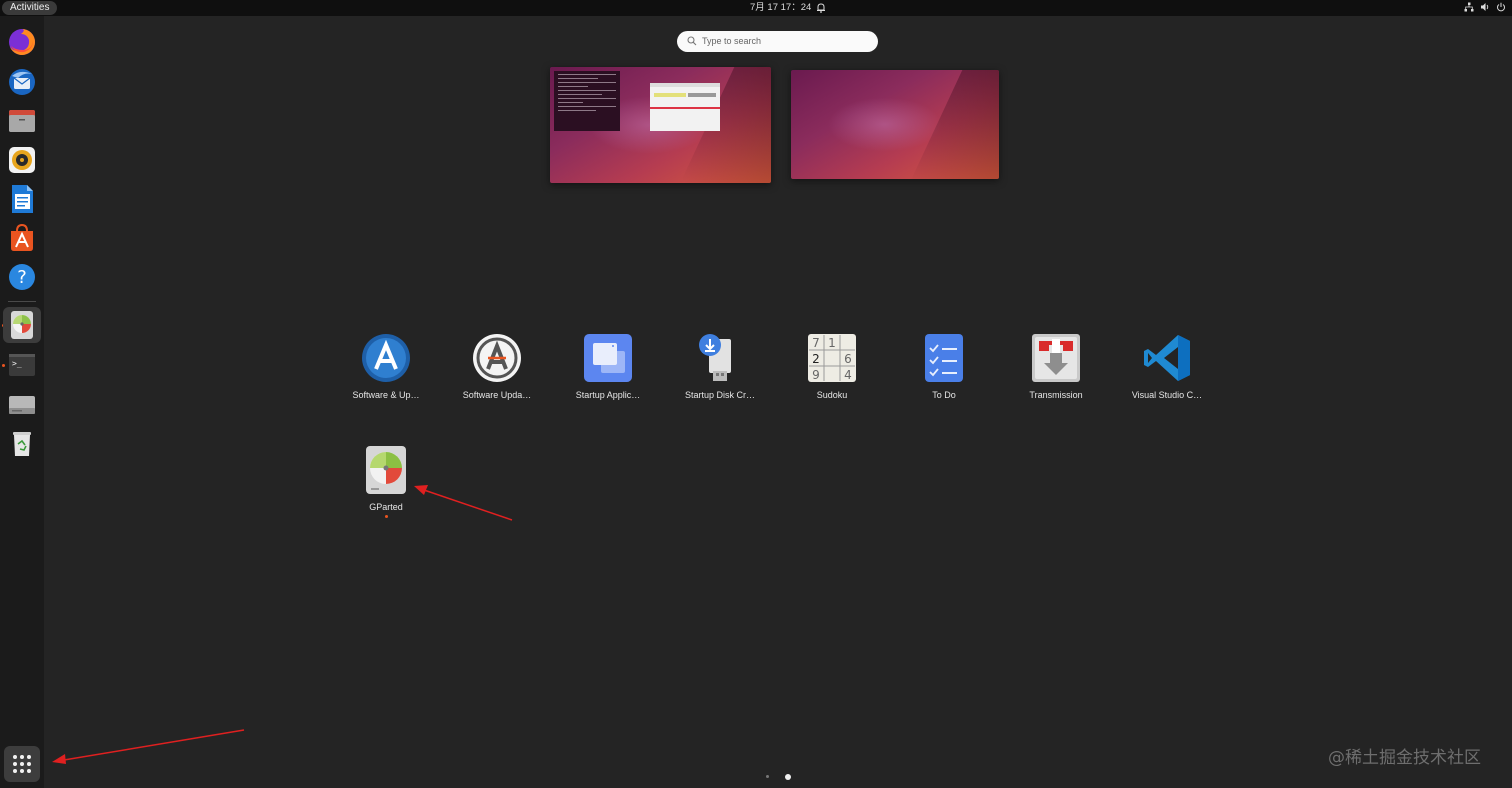 Image resolution: width=1512 pixels, height=788 pixels. I want to click on grid-icon, so click(22, 764).